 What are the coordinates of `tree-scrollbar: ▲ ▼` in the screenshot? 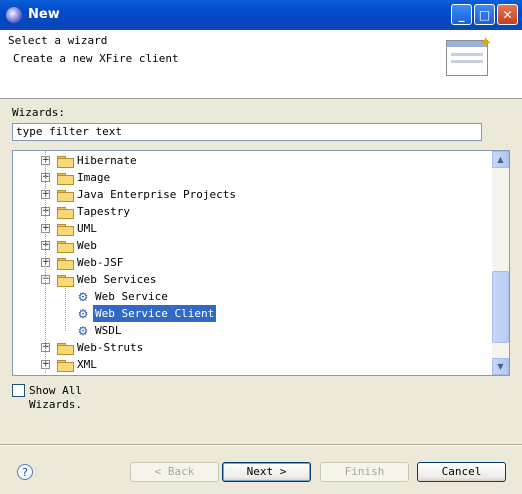 It's located at (500, 263).